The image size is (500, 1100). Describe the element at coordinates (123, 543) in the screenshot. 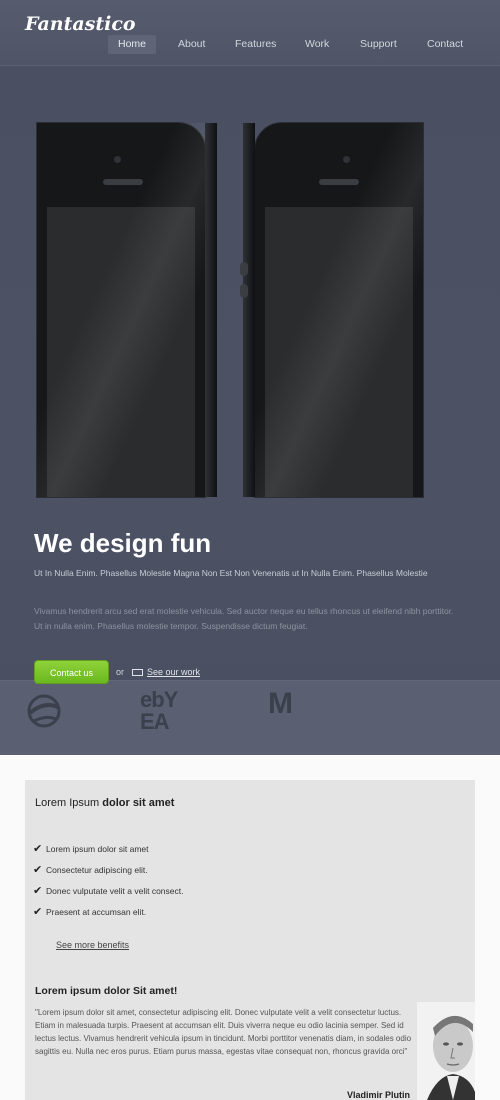

I see `hero-headline: We design fun` at that location.